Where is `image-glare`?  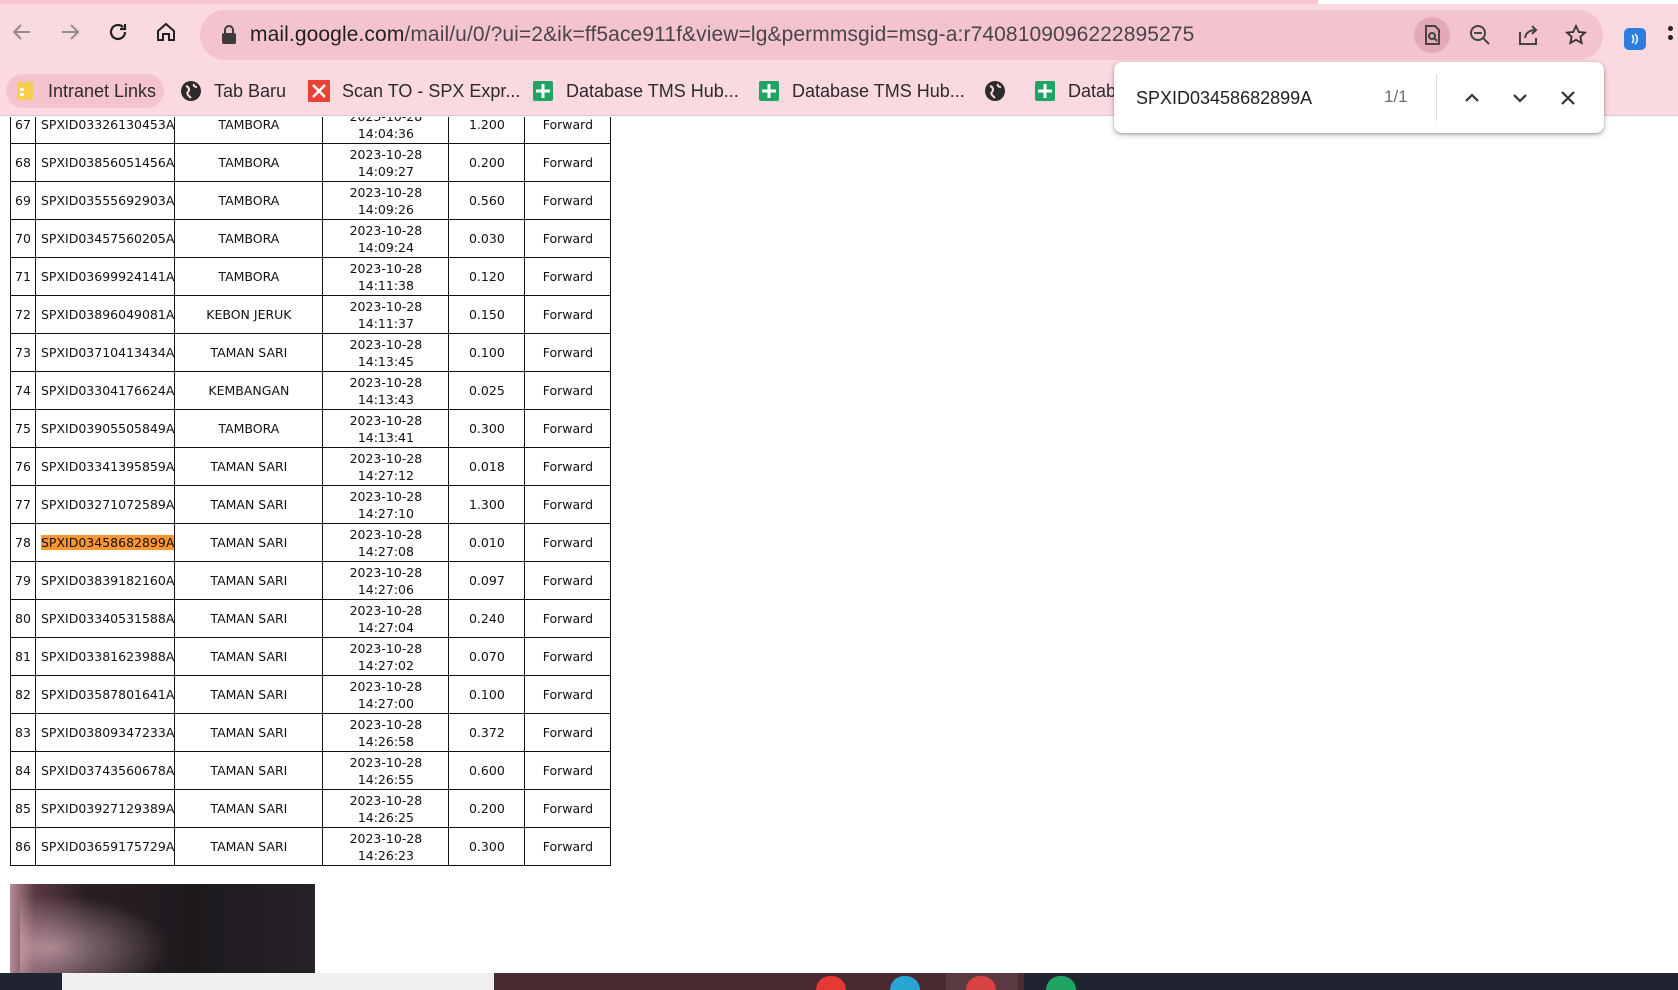 image-glare is located at coordinates (95, 933).